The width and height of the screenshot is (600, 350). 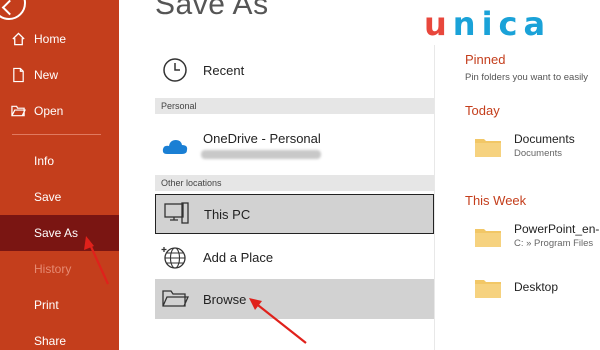 I want to click on sidebar-item-save-as: Save As, so click(x=59, y=233).